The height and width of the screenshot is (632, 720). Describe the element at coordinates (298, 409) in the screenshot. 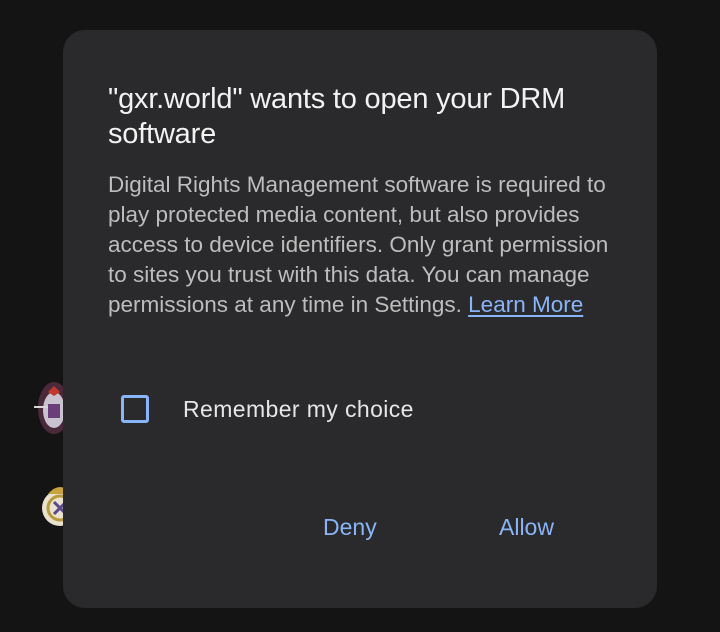

I see `remember-choice-label: Remember my choice` at that location.